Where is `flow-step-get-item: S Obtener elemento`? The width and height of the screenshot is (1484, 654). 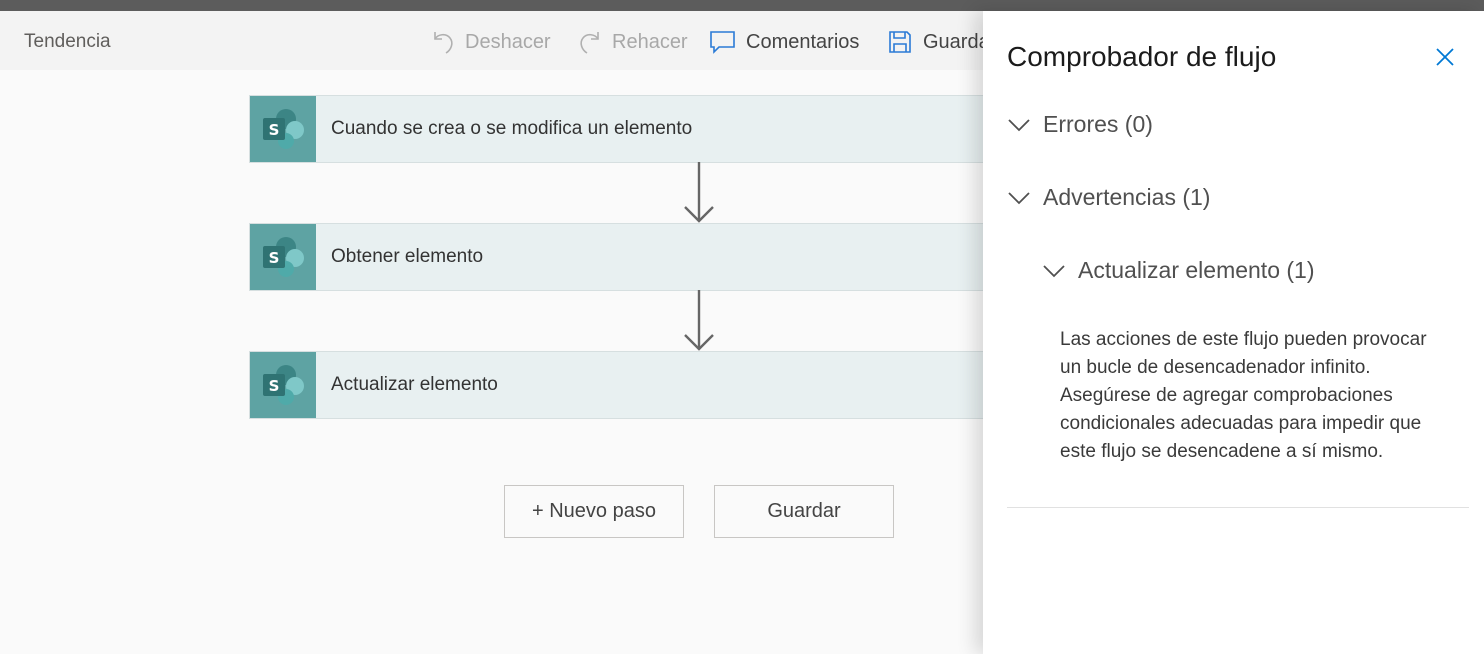
flow-step-get-item: S Obtener elemento is located at coordinates (619, 257).